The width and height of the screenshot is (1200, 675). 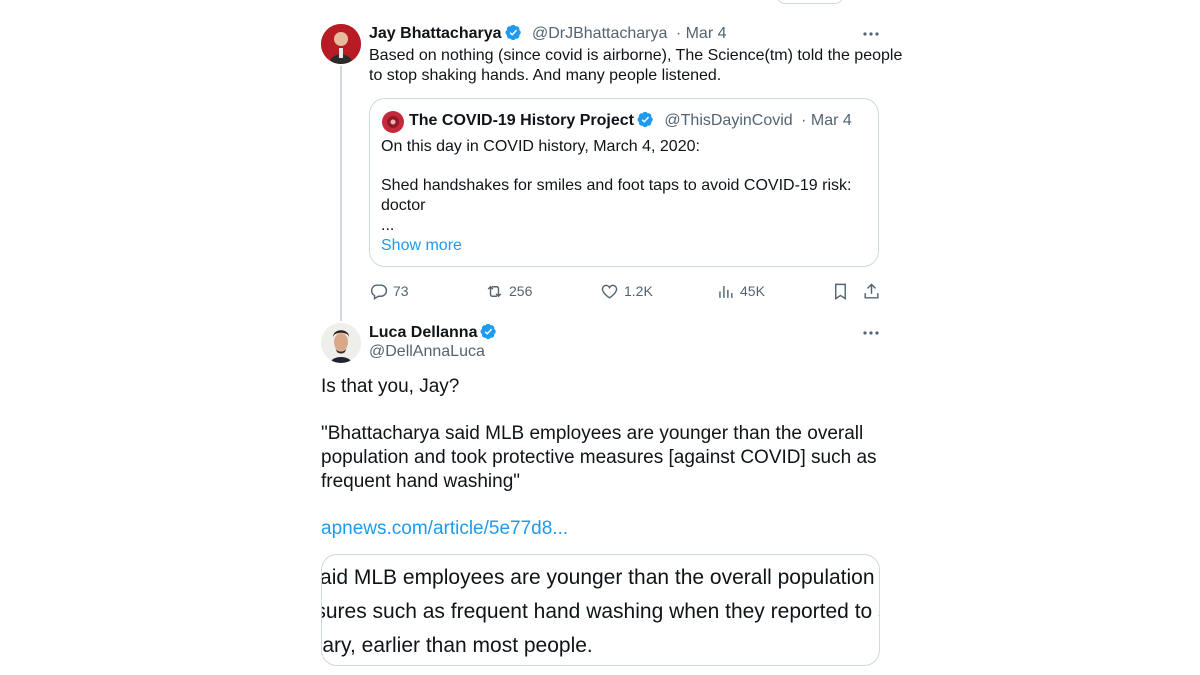 I want to click on author-handle: @DrJBhattacharya, so click(x=599, y=33).